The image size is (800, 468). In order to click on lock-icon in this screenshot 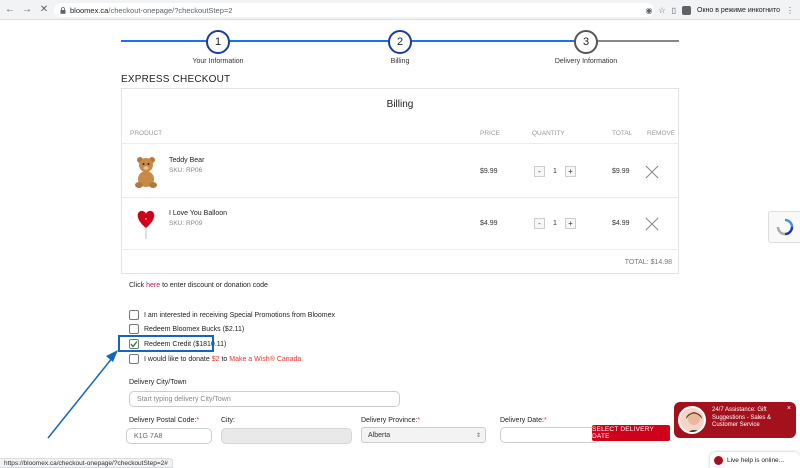, I will do `click(63, 10)`.